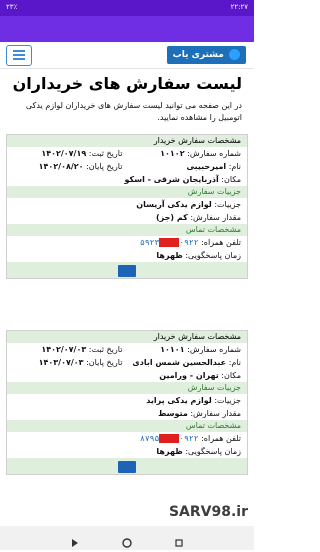  What do you see at coordinates (208, 512) in the screenshot?
I see `watermark: SARV98.ir` at bounding box center [208, 512].